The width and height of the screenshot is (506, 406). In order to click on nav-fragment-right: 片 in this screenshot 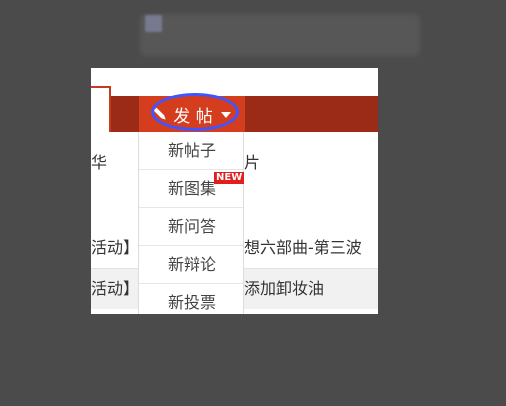, I will do `click(252, 162)`.